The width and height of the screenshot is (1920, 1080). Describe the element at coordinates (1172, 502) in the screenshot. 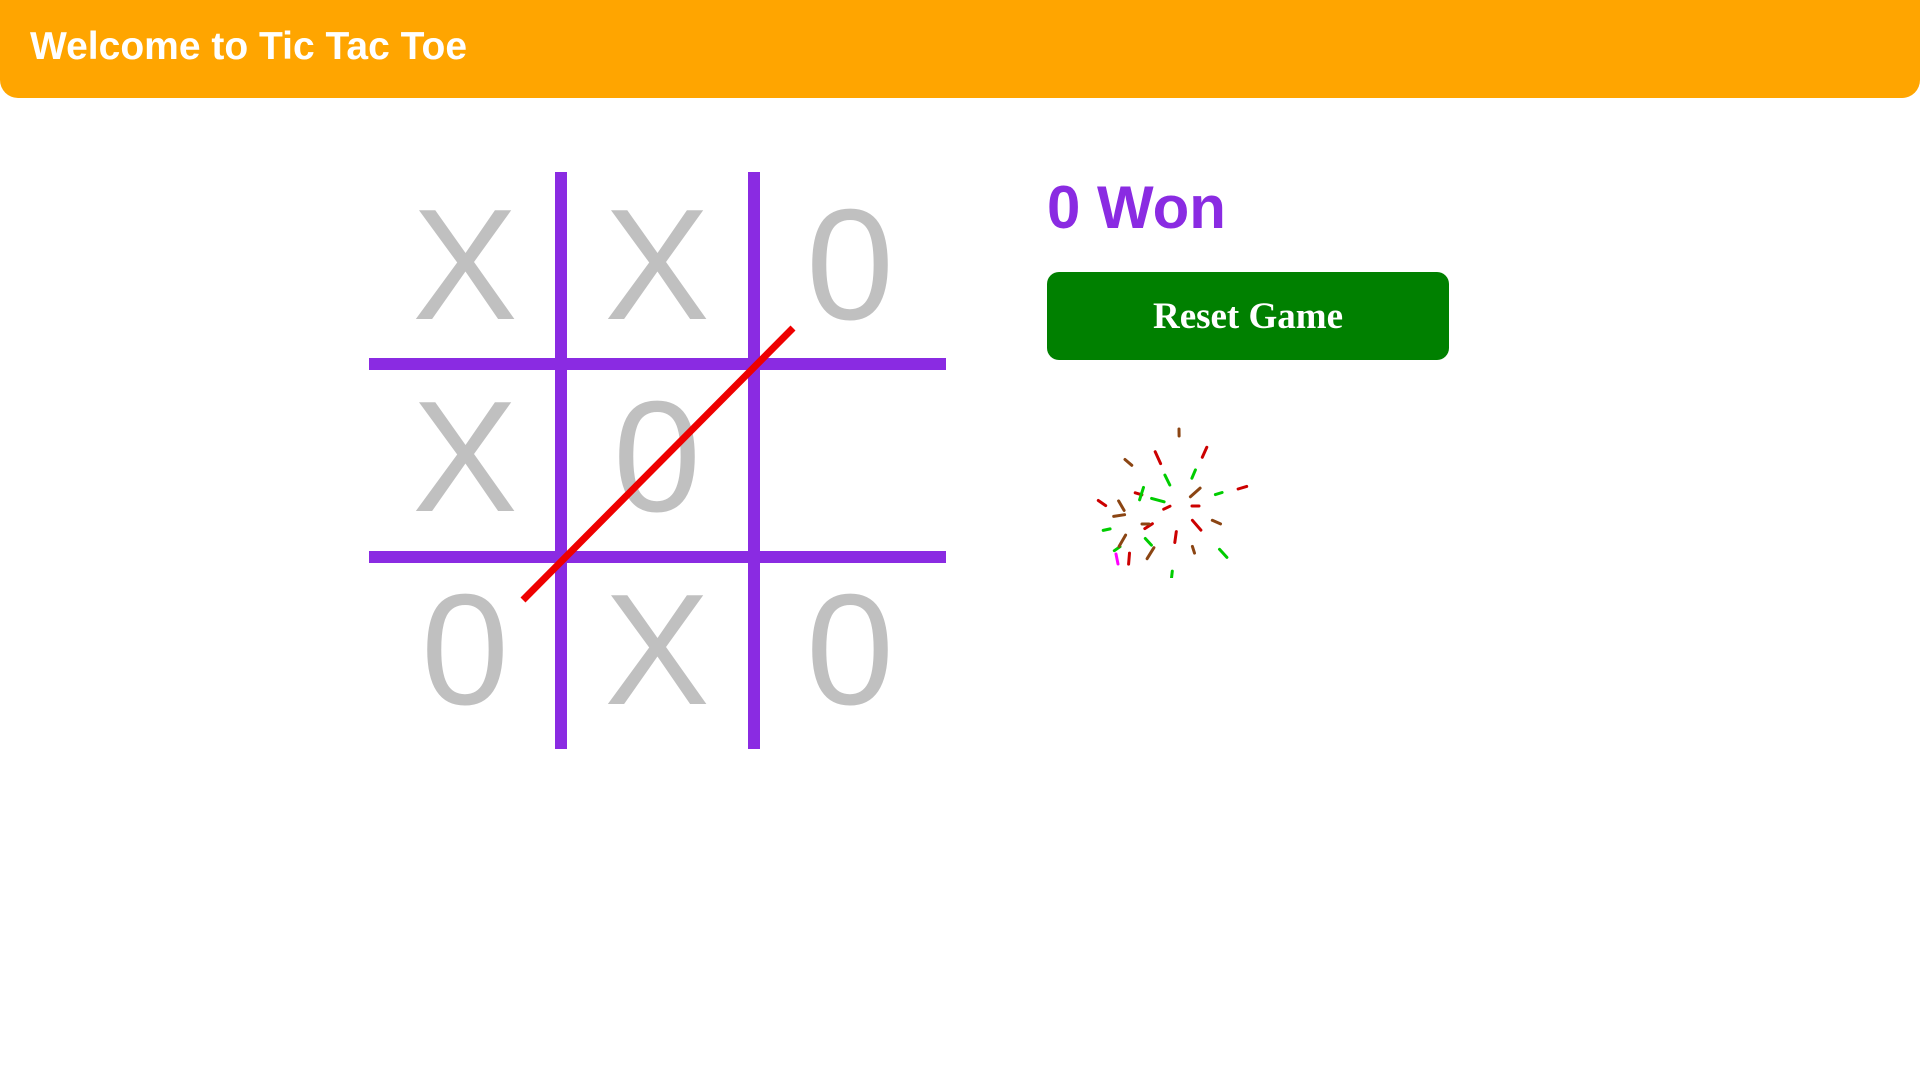

I see `fireworks-icon` at that location.